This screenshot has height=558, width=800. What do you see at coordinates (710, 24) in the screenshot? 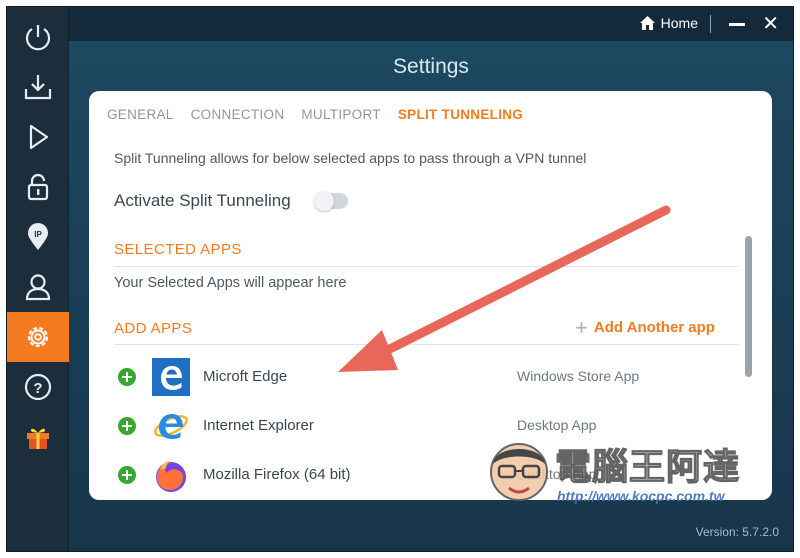
I see `titlebar-divider` at bounding box center [710, 24].